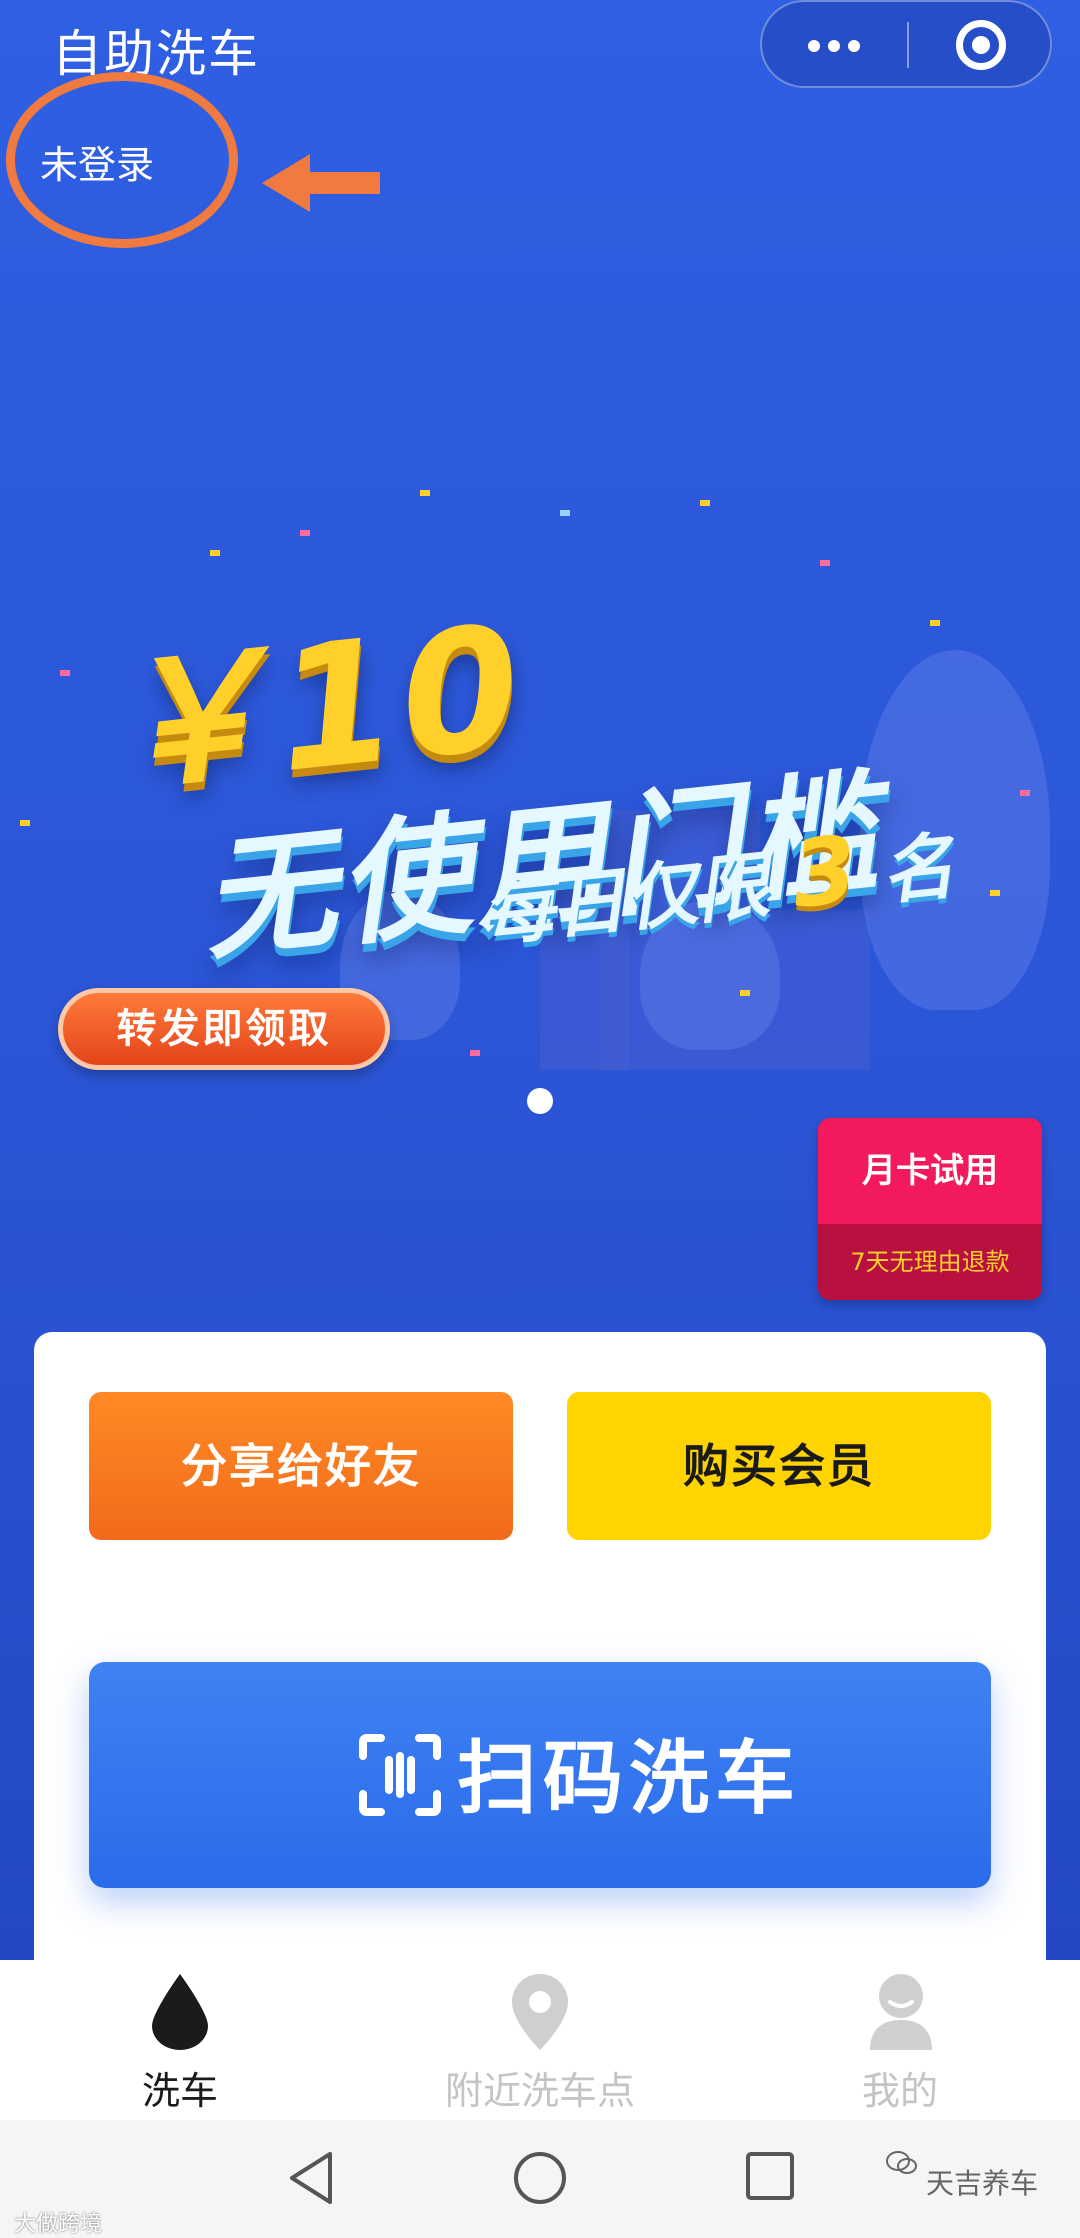 The width and height of the screenshot is (1080, 2238). Describe the element at coordinates (540, 2012) in the screenshot. I see `location-pin-icon` at that location.